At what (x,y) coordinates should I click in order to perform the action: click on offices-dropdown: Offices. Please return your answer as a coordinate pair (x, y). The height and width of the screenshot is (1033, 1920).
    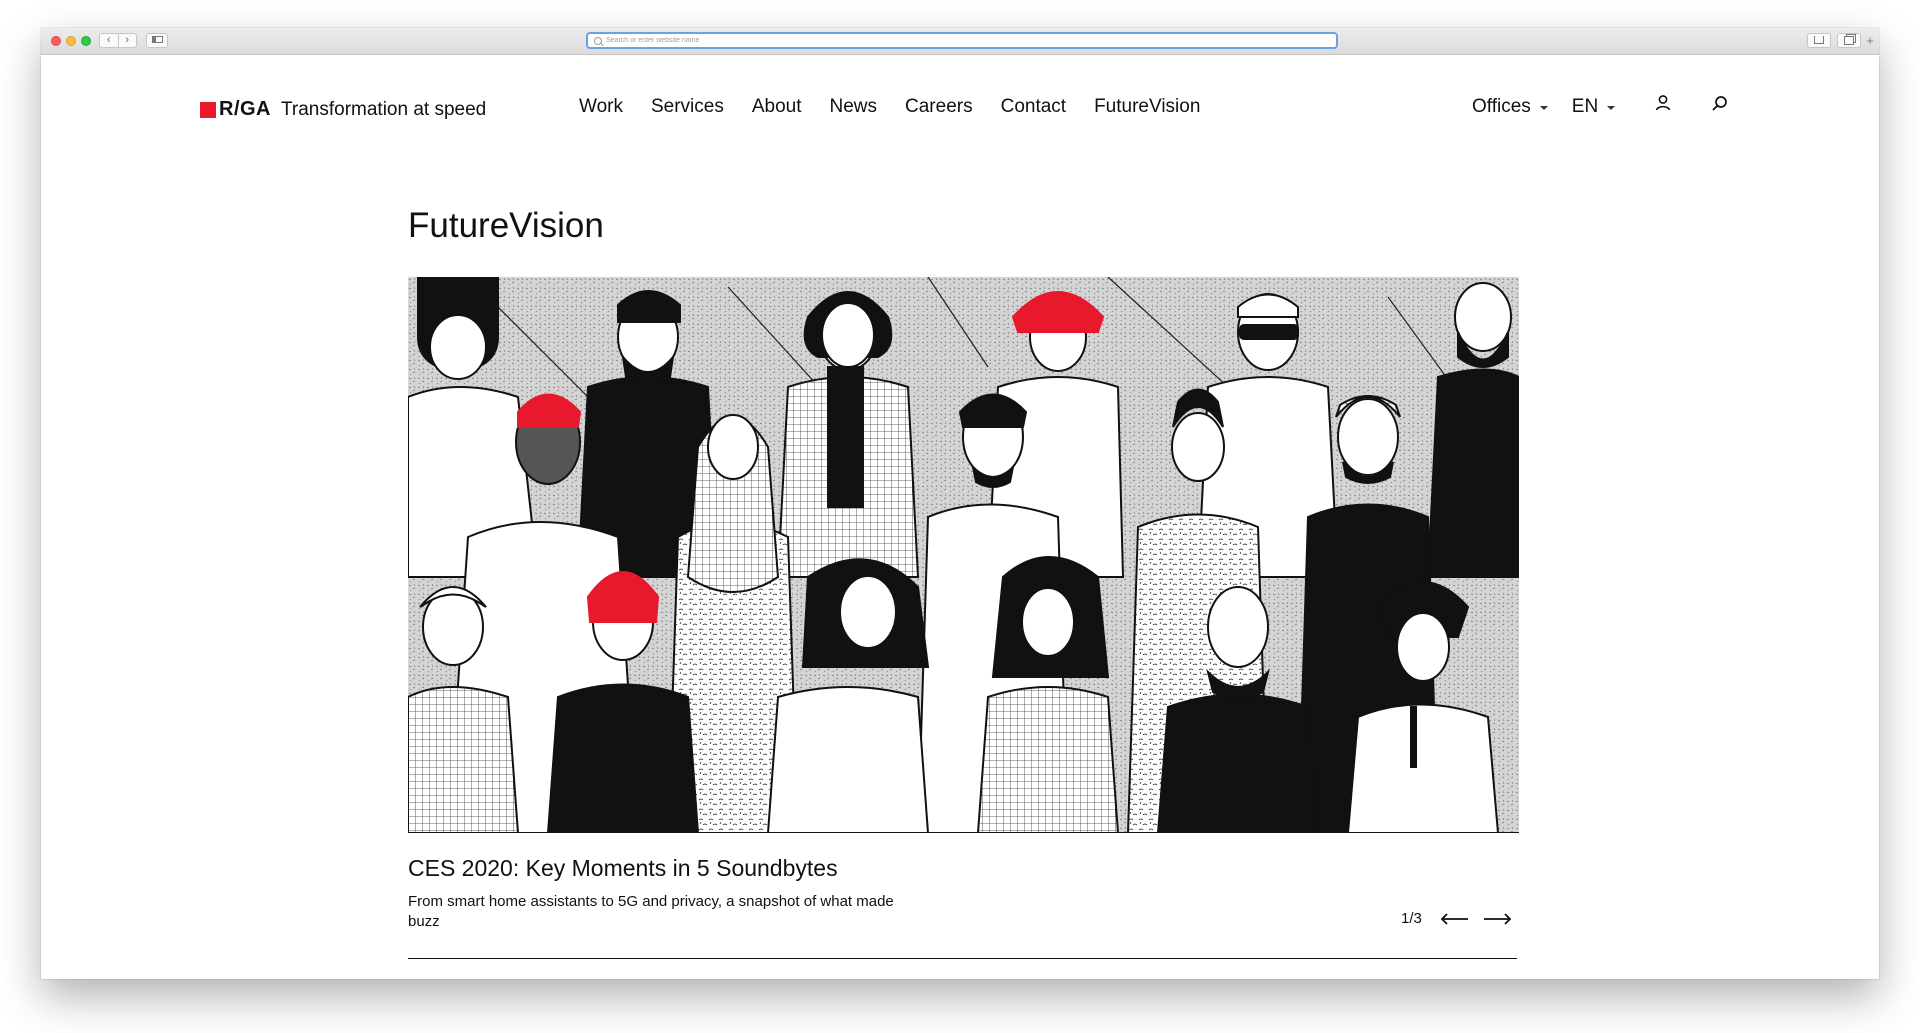
    Looking at the image, I should click on (1510, 107).